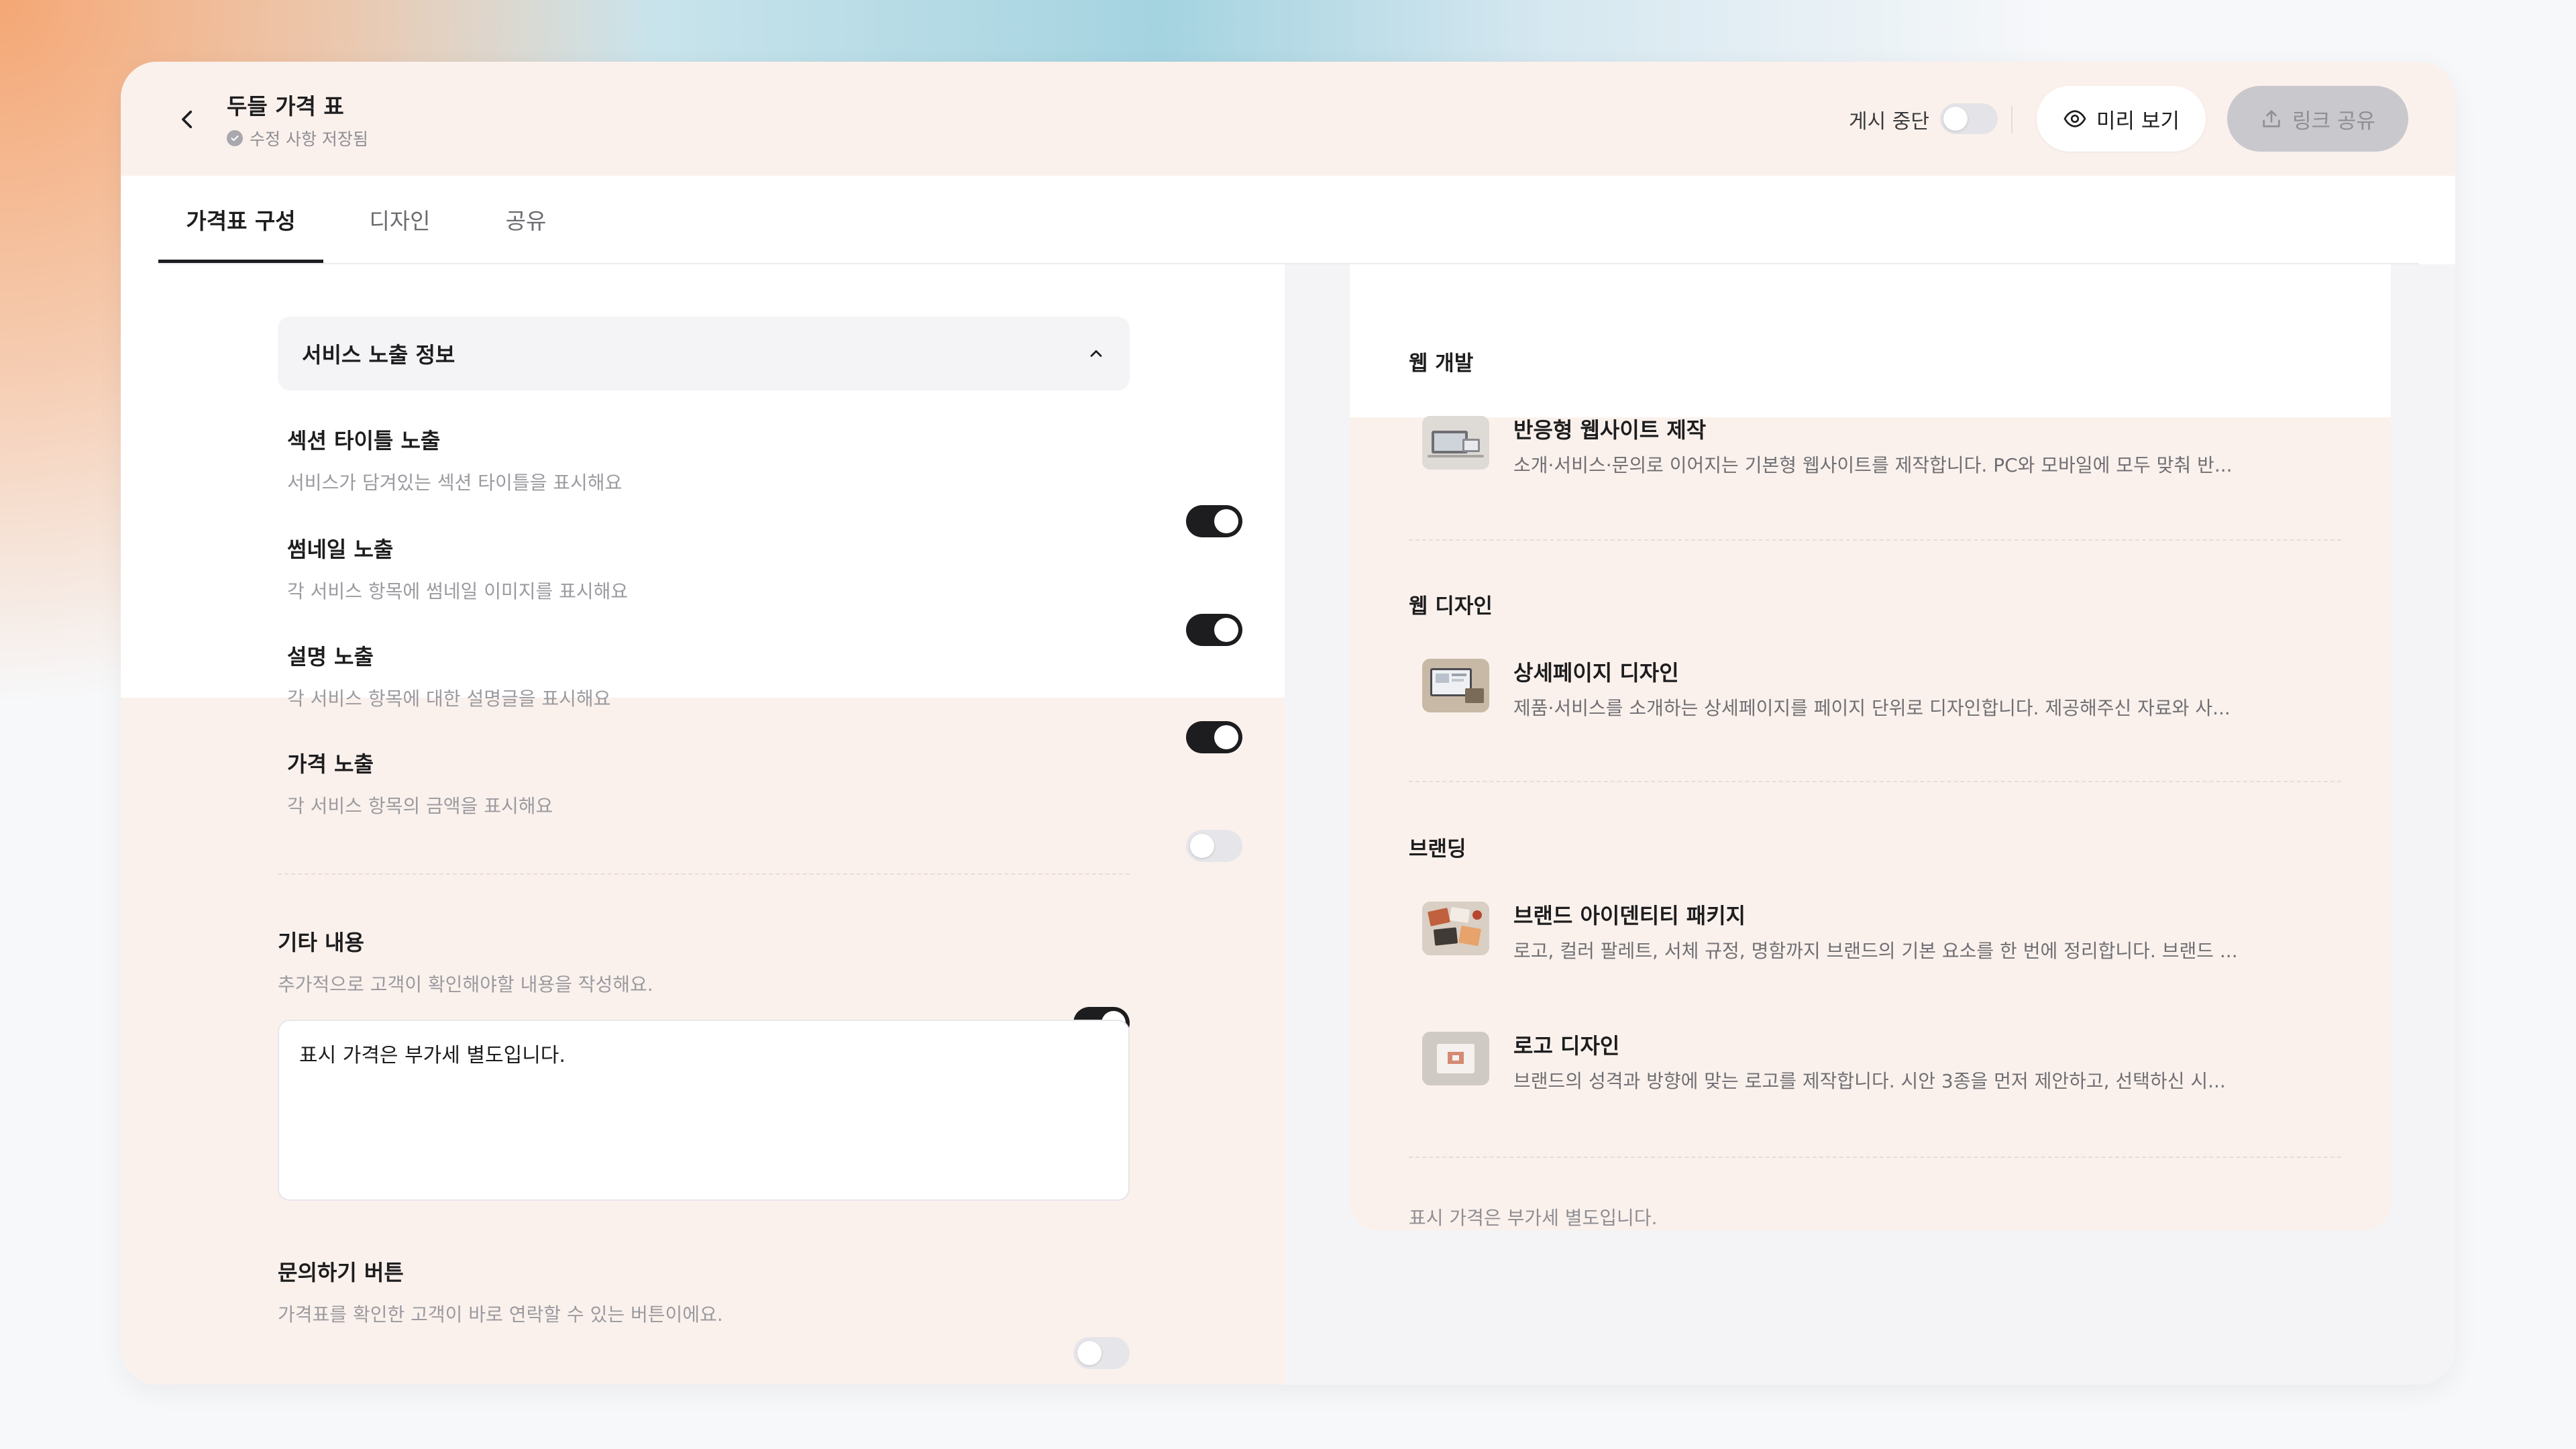 The width and height of the screenshot is (2576, 1449). I want to click on toggle-description, so click(1214, 737).